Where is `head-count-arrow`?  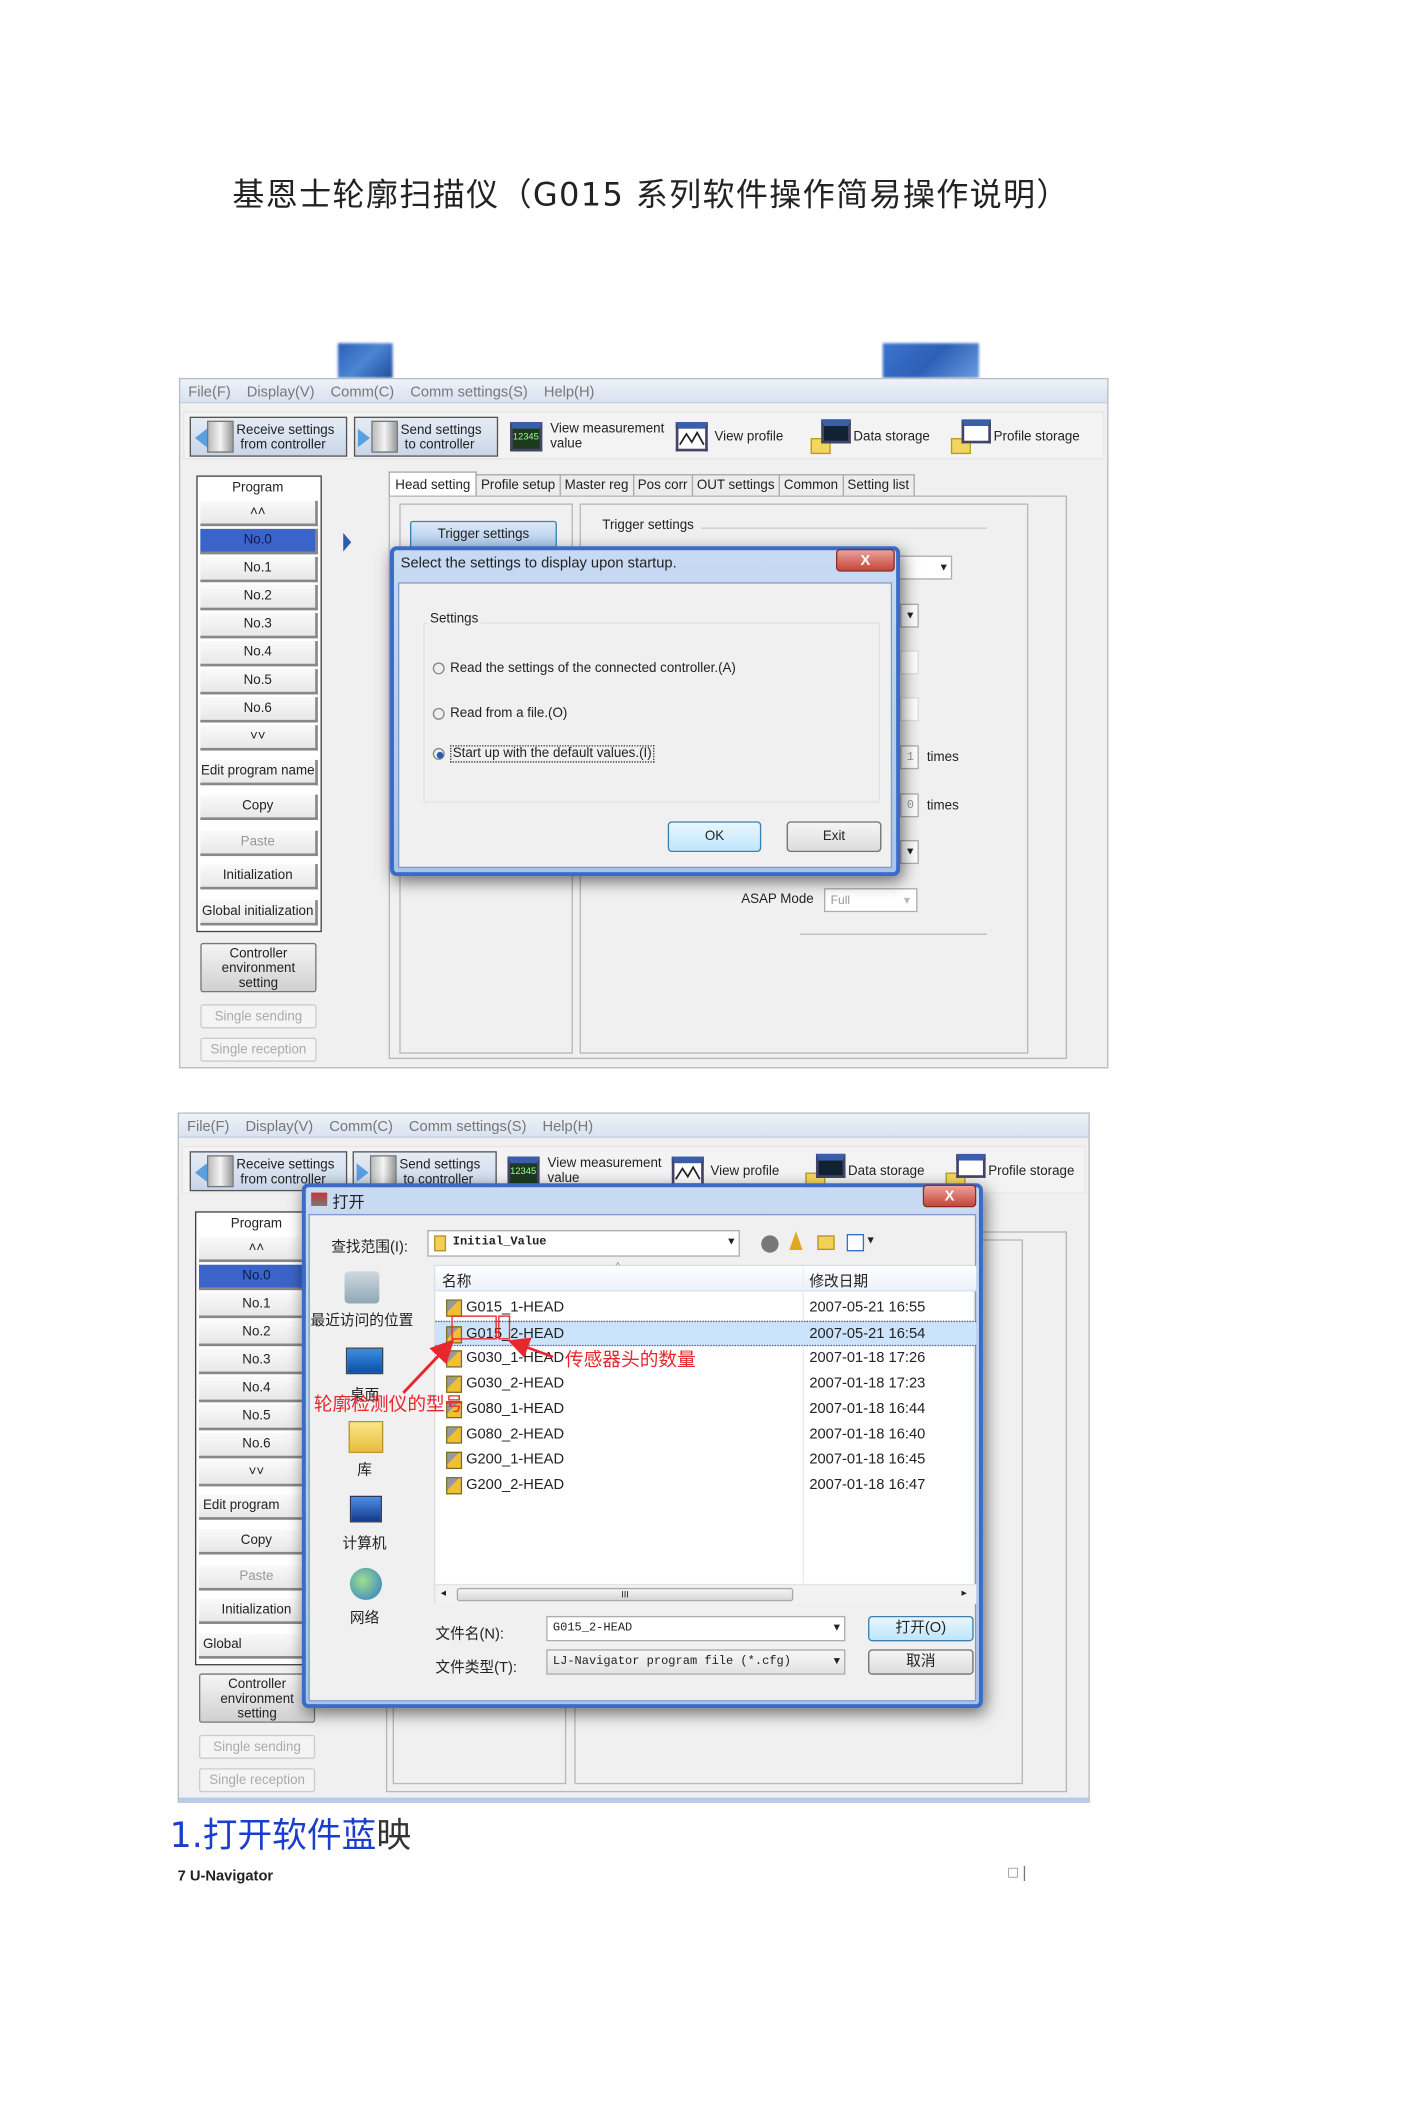 head-count-arrow is located at coordinates (530, 1348).